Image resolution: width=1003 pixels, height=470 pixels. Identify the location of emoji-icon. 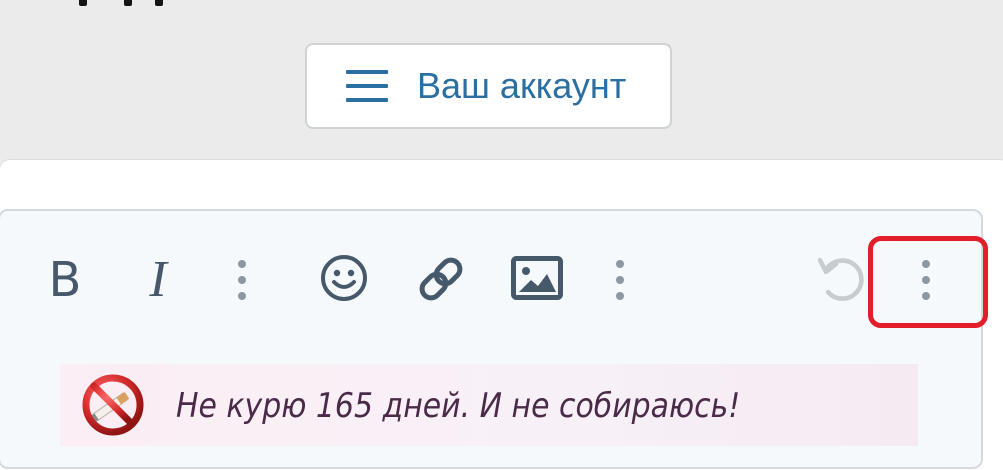
(344, 278).